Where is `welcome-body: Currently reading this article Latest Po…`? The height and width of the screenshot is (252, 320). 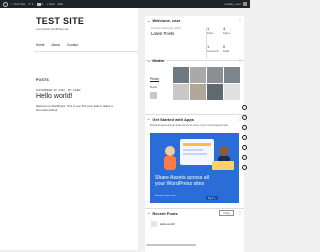
welcome-body: Currently reading this article Latest Po… is located at coordinates (194, 42).